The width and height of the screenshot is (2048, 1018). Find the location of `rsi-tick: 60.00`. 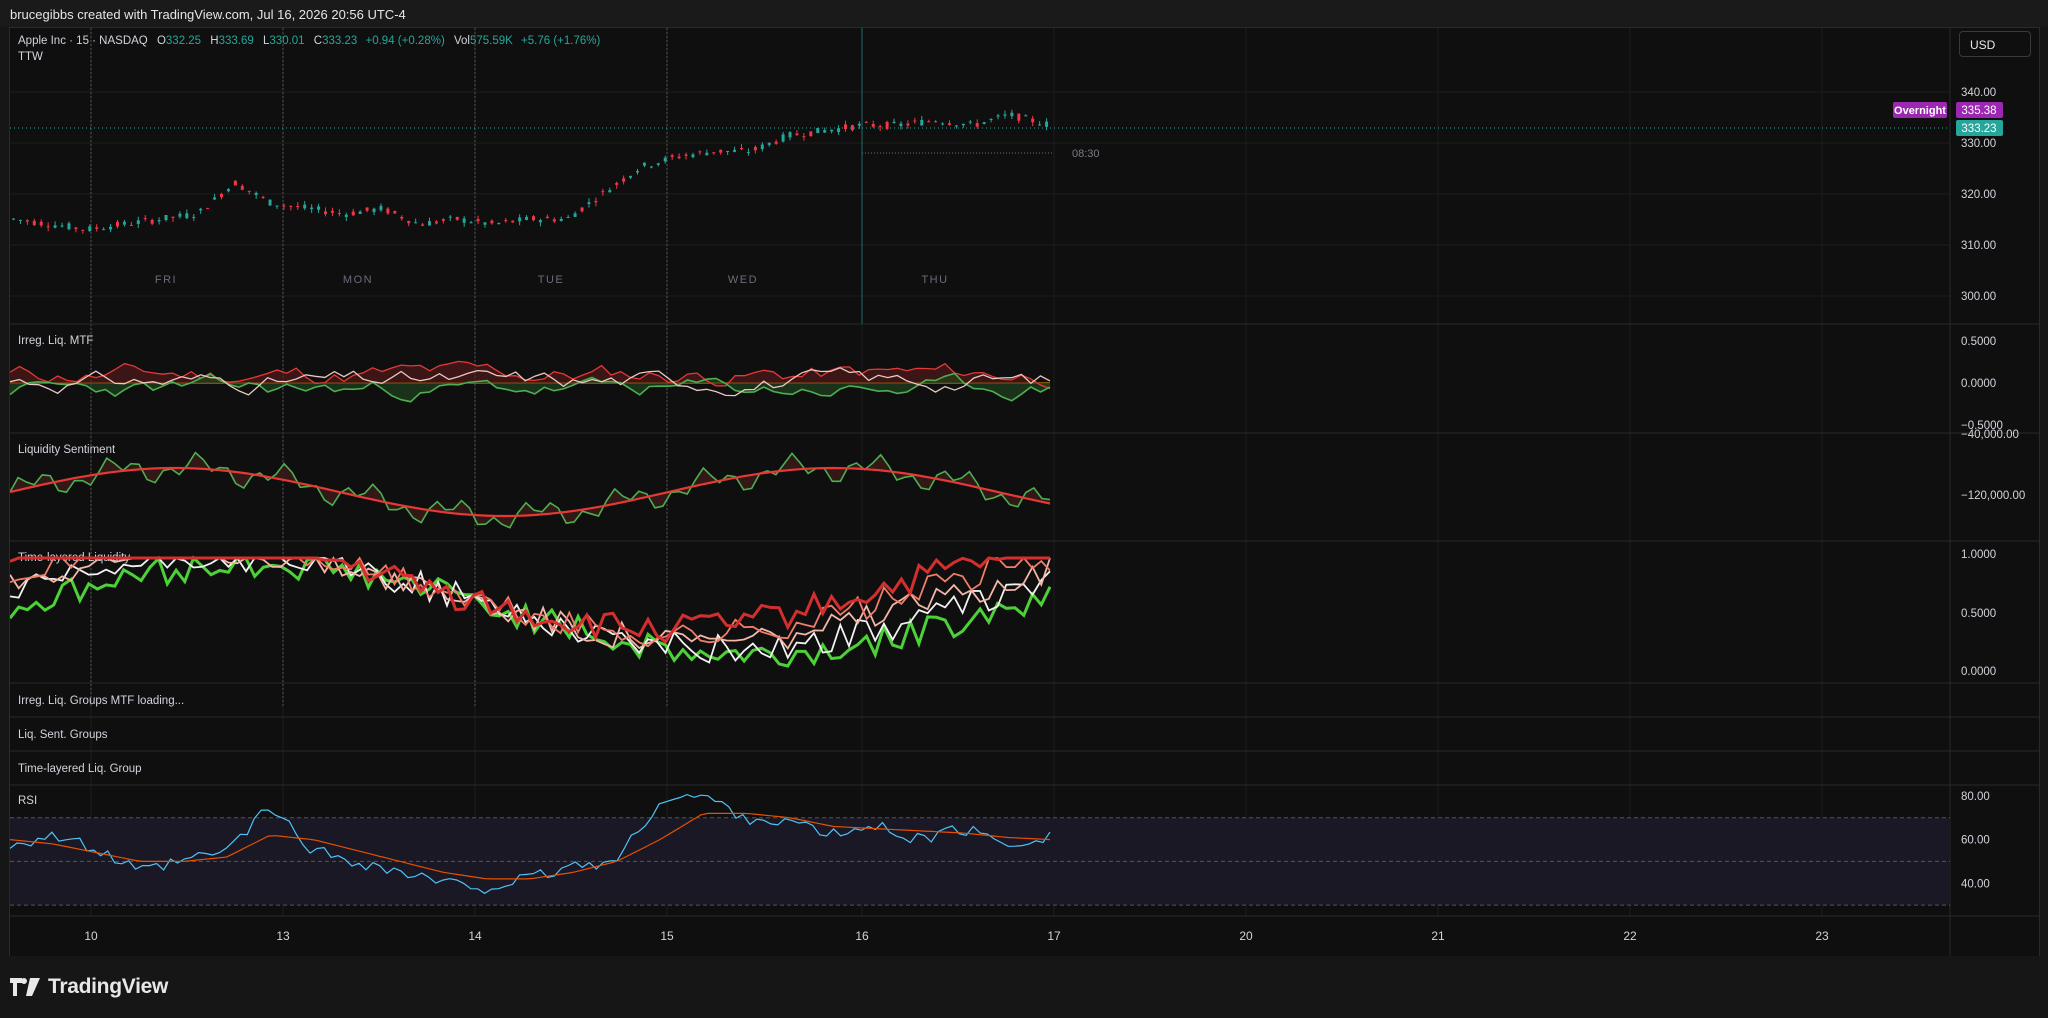

rsi-tick: 60.00 is located at coordinates (1975, 841).